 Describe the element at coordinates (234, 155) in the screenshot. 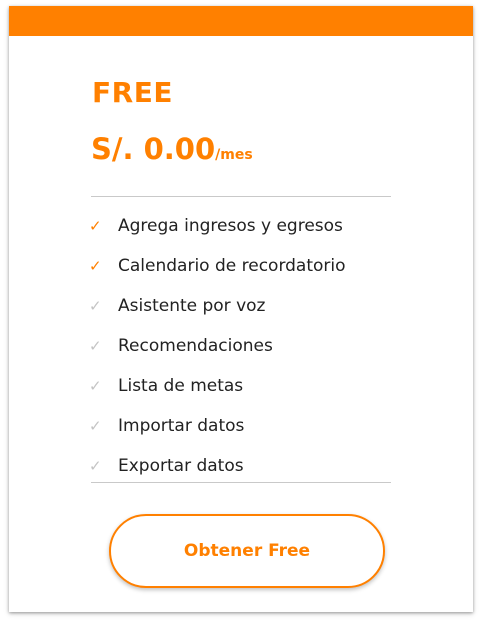

I see `price-period: /mes` at that location.